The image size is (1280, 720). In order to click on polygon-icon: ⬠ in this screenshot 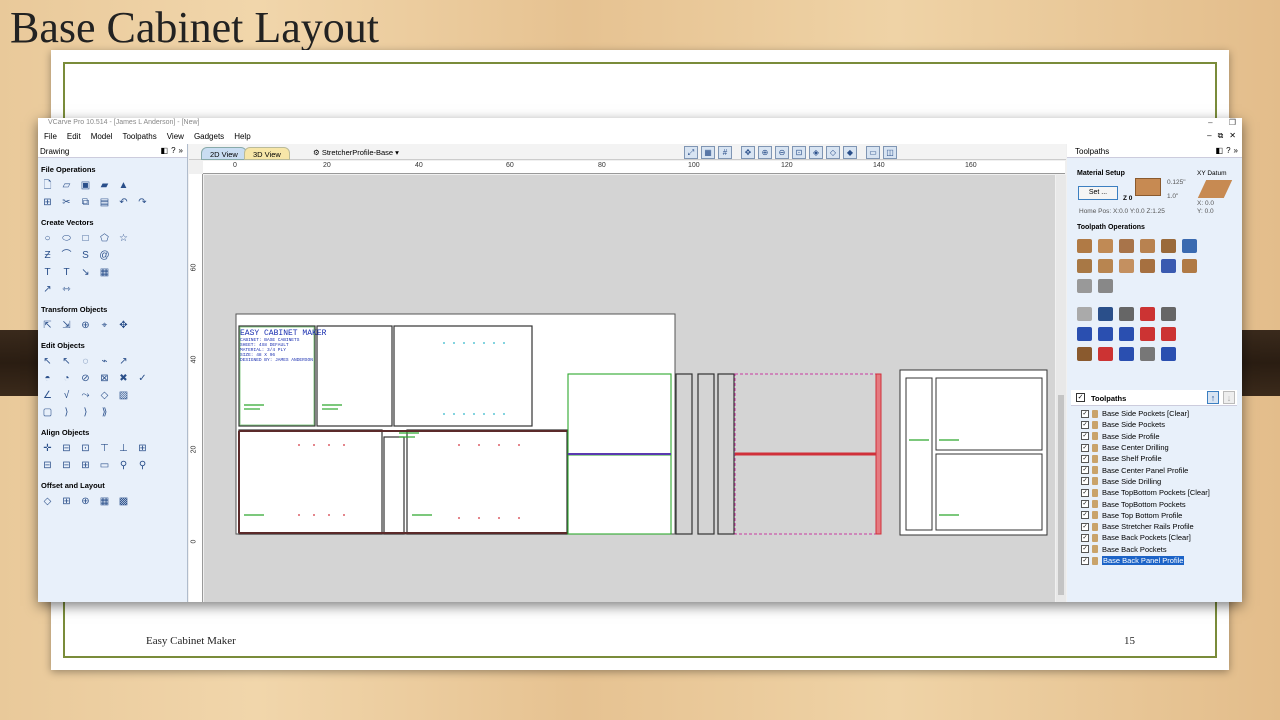, I will do `click(104, 238)`.